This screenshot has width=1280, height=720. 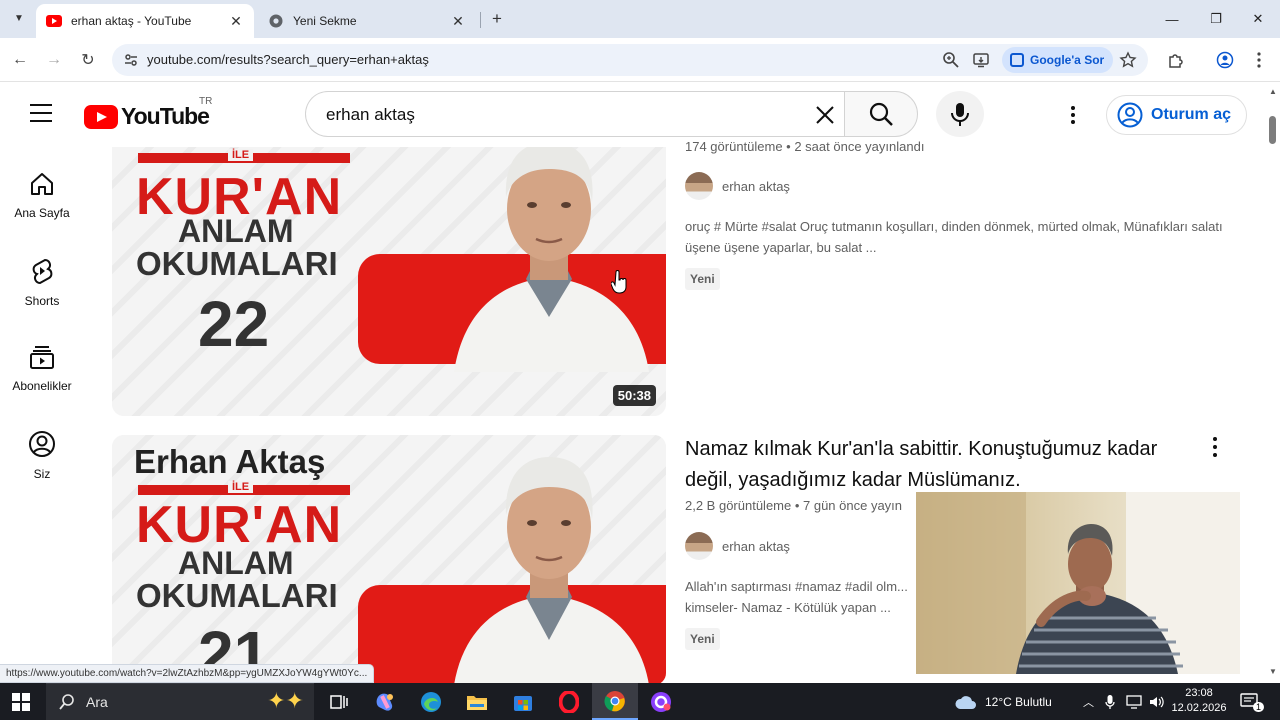 I want to click on volume-icon, so click(x=1157, y=701).